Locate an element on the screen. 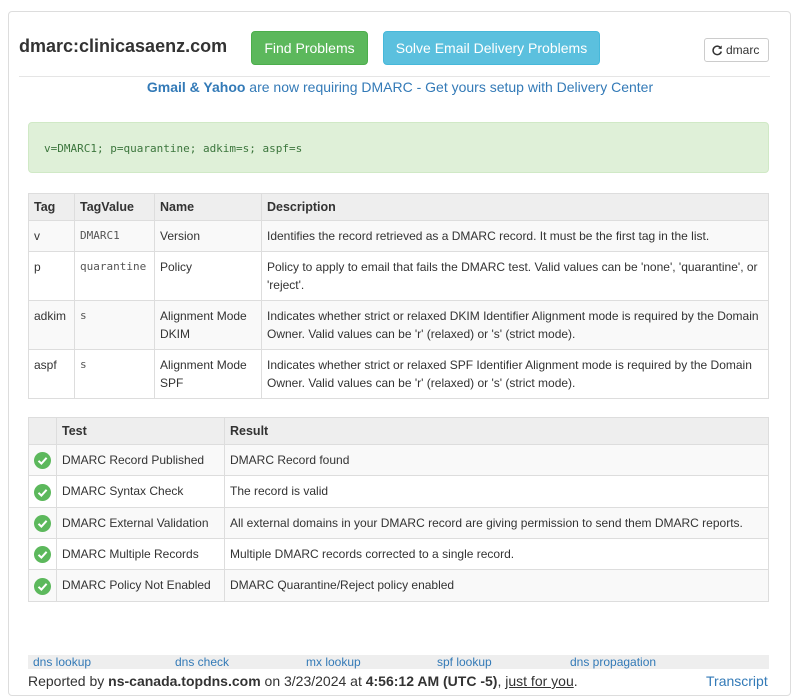 This screenshot has height=700, width=800. server-name: ns-canada.topdns.com is located at coordinates (184, 681).